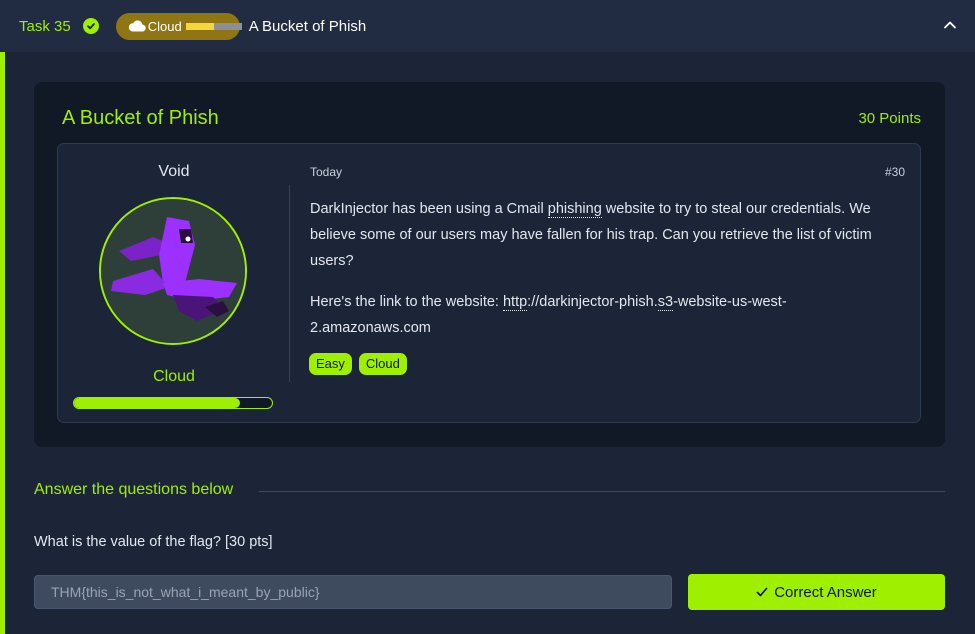 The height and width of the screenshot is (634, 975). Describe the element at coordinates (157, 403) in the screenshot. I see `rank-progress-fill` at that location.